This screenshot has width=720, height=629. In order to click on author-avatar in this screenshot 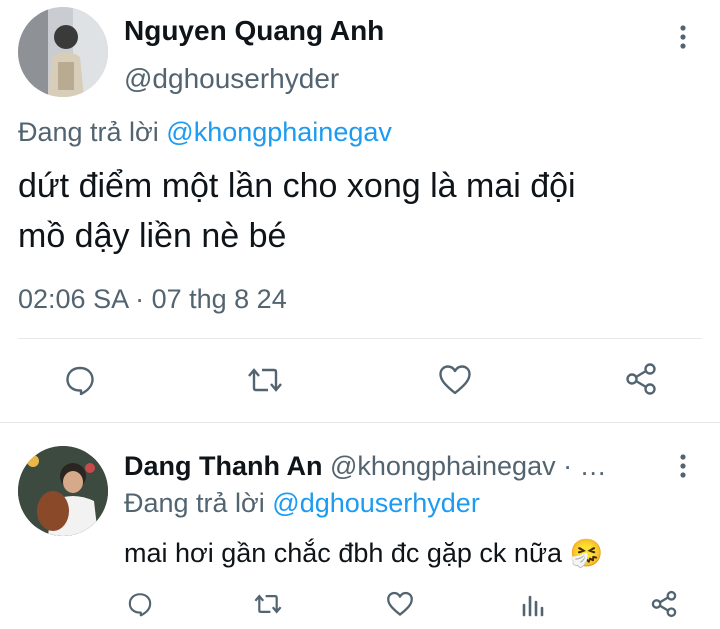, I will do `click(63, 52)`.